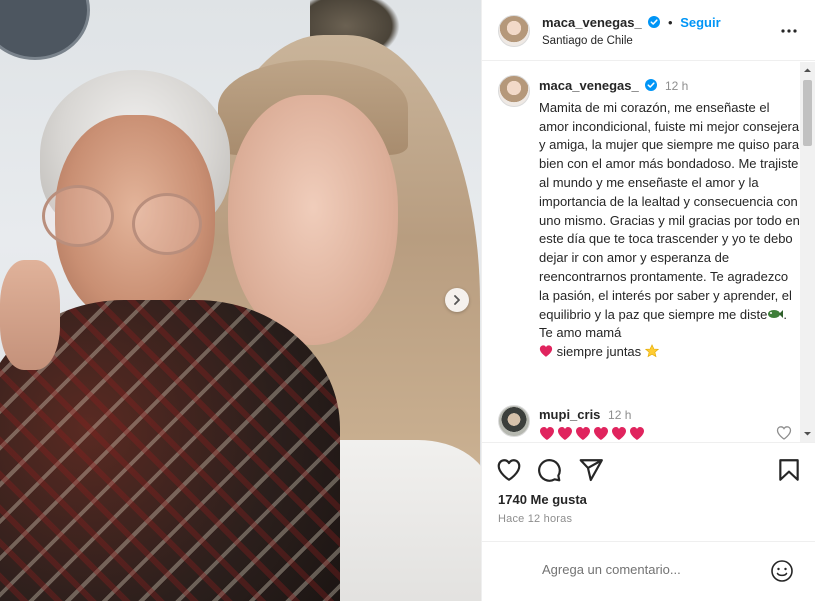 This screenshot has width=815, height=601. What do you see at coordinates (619, 415) in the screenshot?
I see `comment-time: 12 h` at bounding box center [619, 415].